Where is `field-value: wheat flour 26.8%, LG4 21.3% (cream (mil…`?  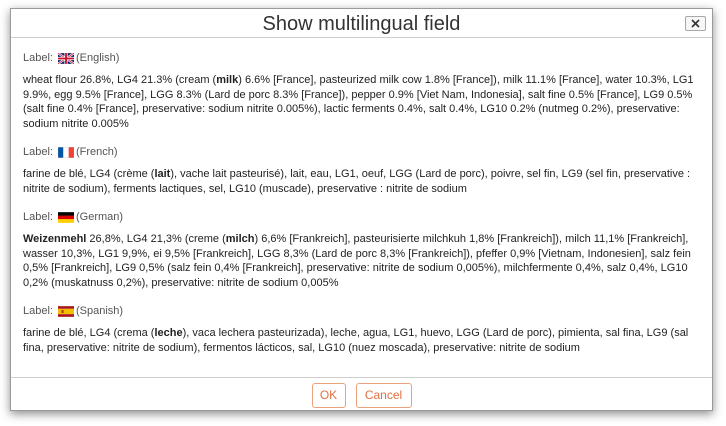
field-value: wheat flour 26.8%, LG4 21.3% (cream (mil… is located at coordinates (361, 102).